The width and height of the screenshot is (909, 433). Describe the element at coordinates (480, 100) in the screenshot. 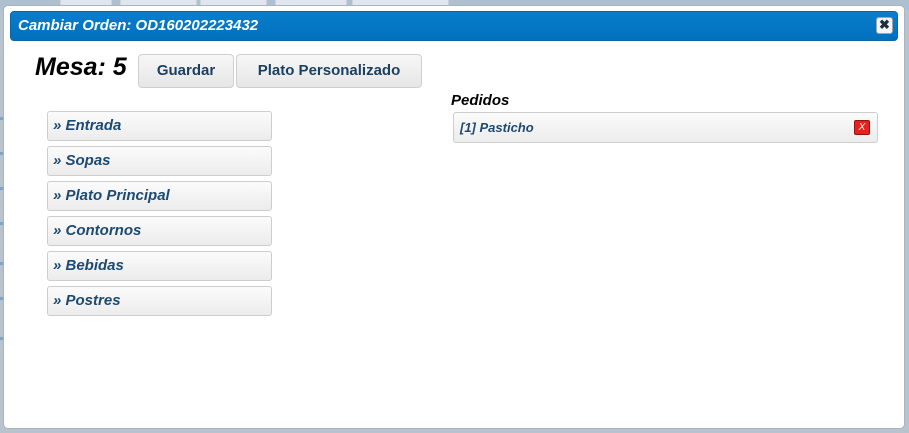

I see `pedidos-heading: Pedidos` at that location.